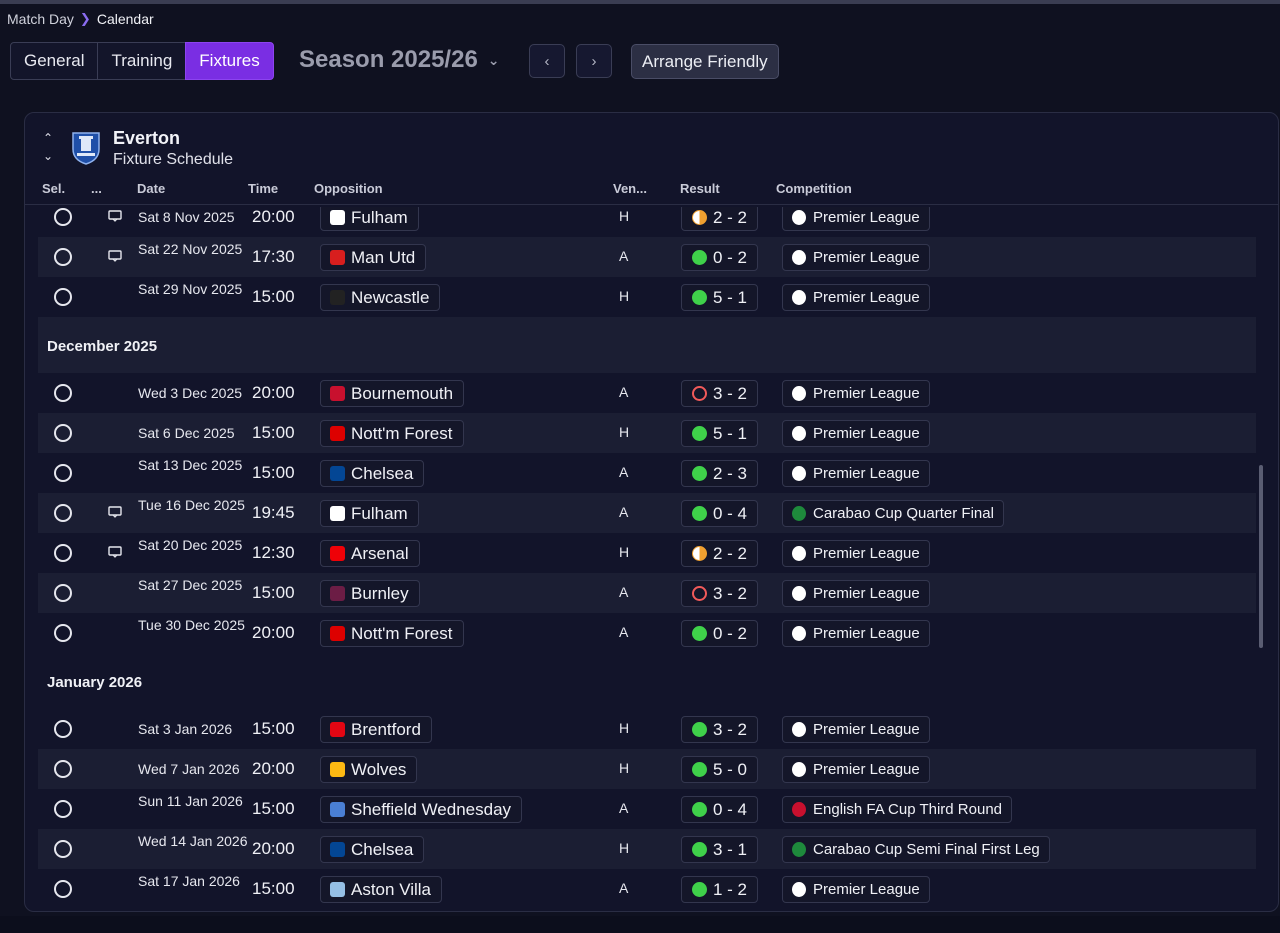 The height and width of the screenshot is (933, 1280). What do you see at coordinates (1261, 556) in the screenshot?
I see `scrollbar` at bounding box center [1261, 556].